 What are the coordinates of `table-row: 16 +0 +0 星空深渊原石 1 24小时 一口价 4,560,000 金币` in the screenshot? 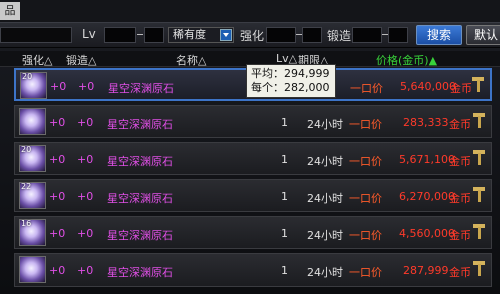 It's located at (253, 232).